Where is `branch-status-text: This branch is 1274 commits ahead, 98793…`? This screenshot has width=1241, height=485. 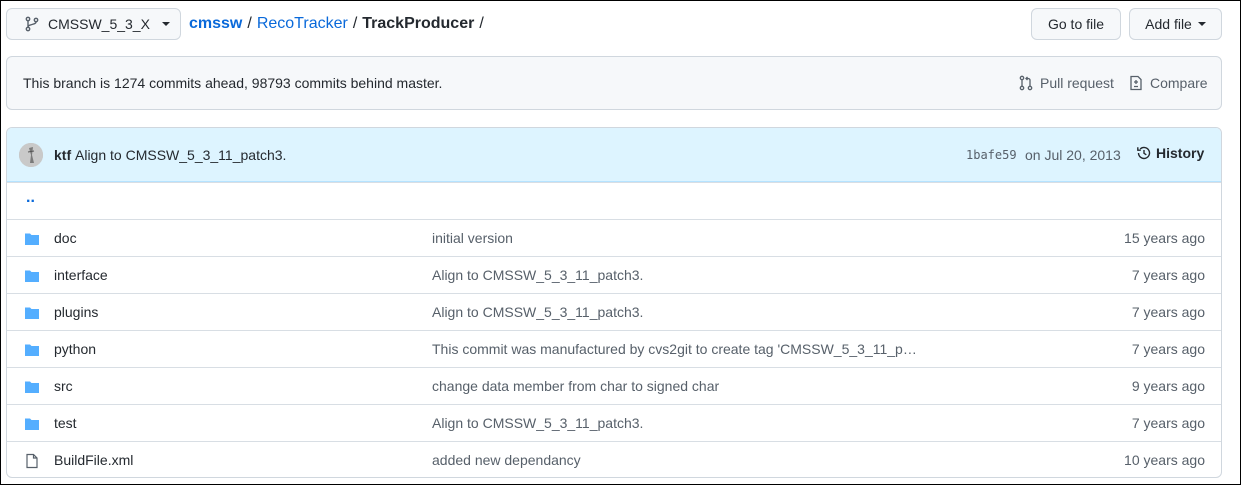 branch-status-text: This branch is 1274 commits ahead, 98793… is located at coordinates (233, 83).